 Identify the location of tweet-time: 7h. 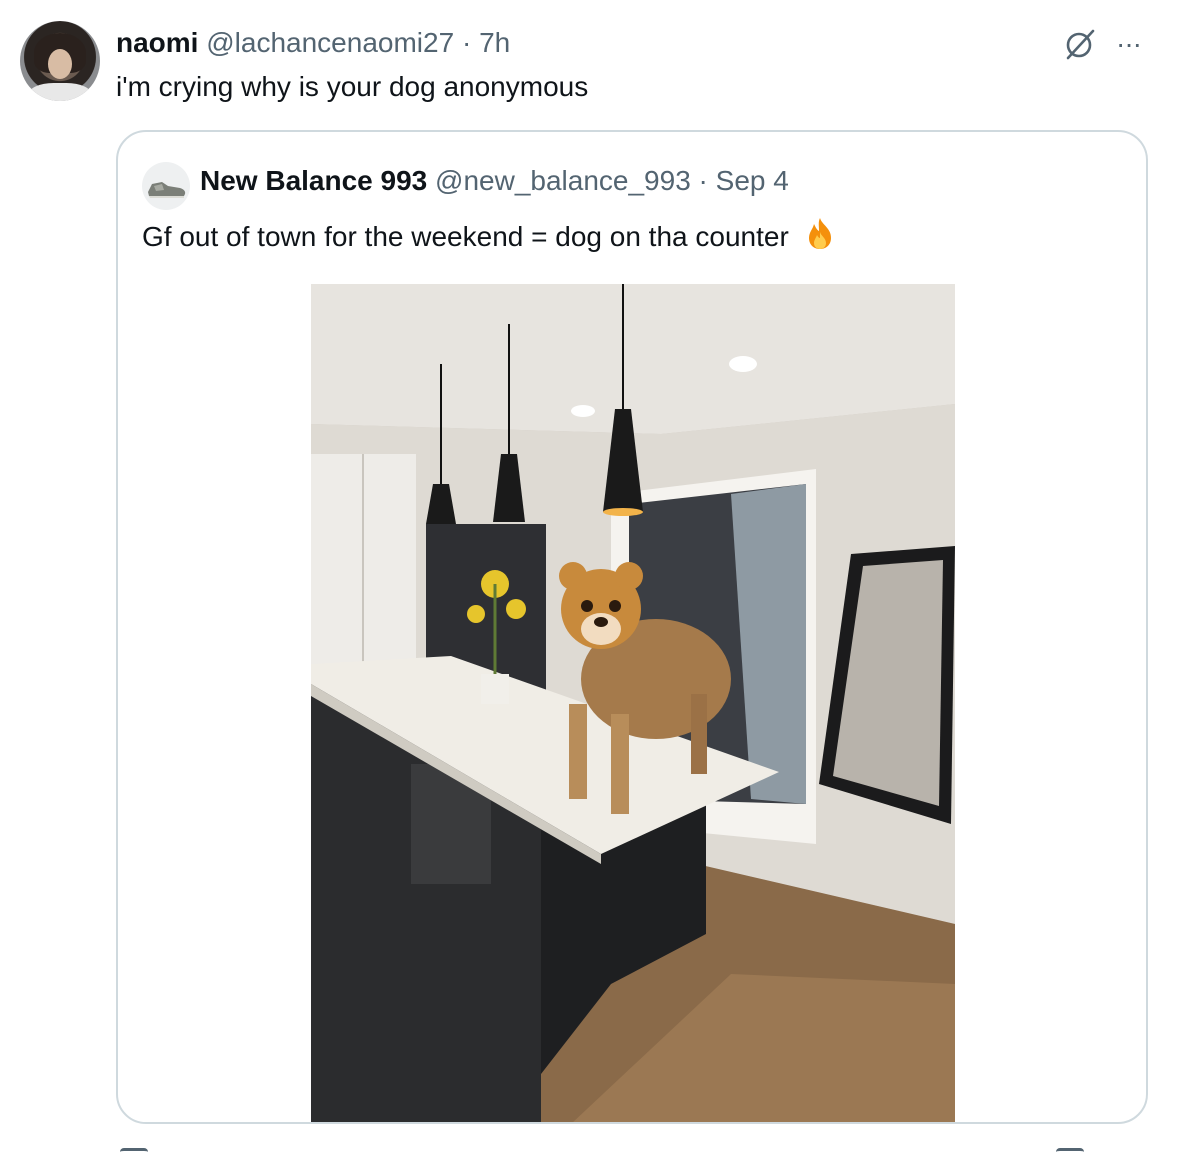
(494, 42).